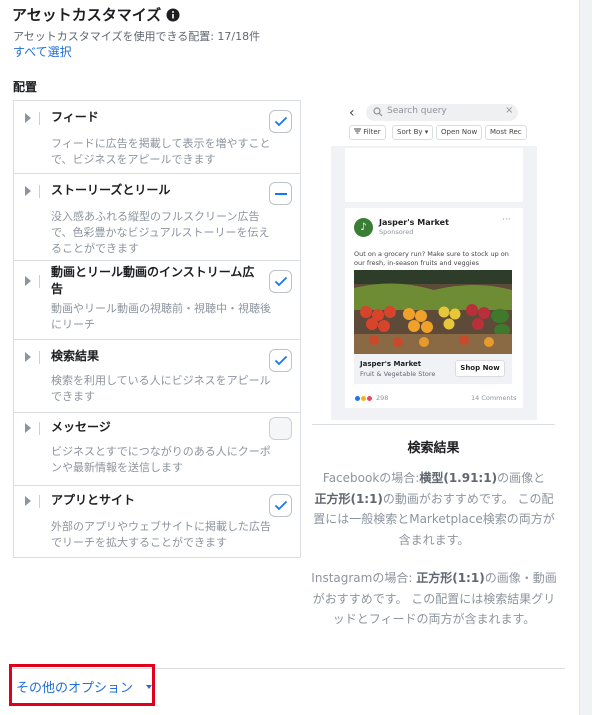  What do you see at coordinates (506, 220) in the screenshot?
I see `more-icon: ···` at bounding box center [506, 220].